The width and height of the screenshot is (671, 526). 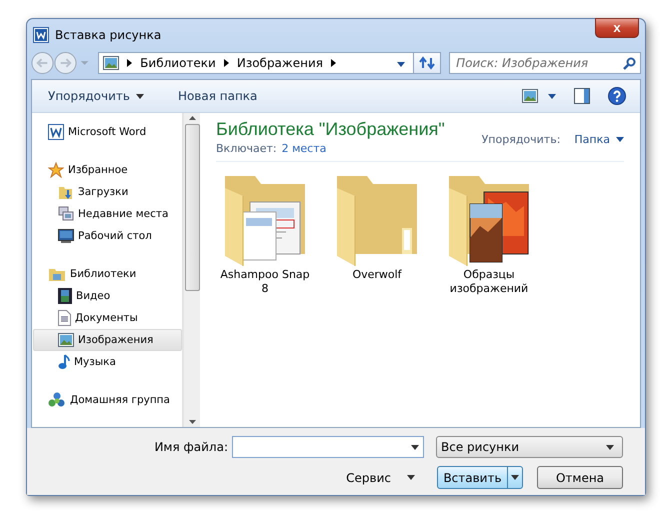 I want to click on film-icon, so click(x=65, y=296).